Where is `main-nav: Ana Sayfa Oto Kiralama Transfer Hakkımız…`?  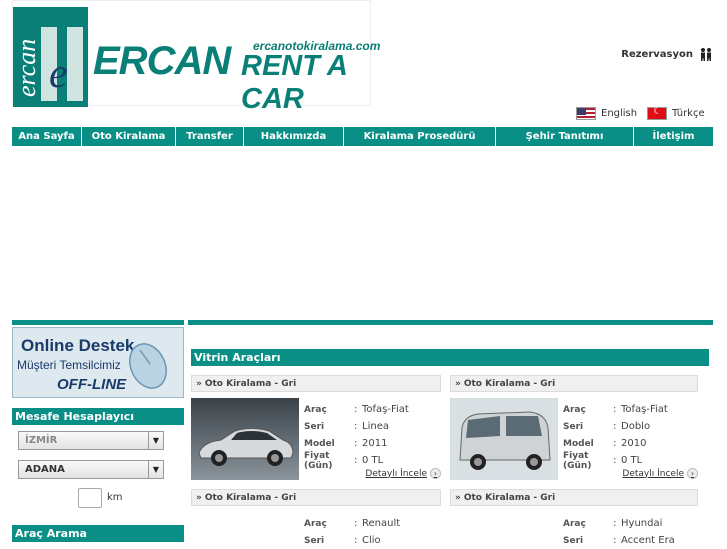 main-nav: Ana Sayfa Oto Kiralama Transfer Hakkımız… is located at coordinates (362, 136).